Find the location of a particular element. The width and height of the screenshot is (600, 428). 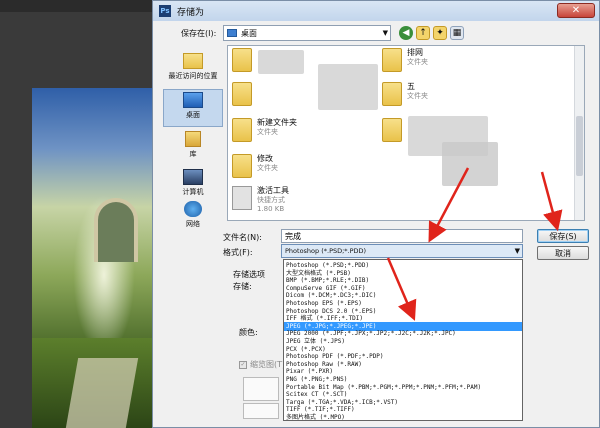

file-name: 排网 is located at coordinates (415, 52).